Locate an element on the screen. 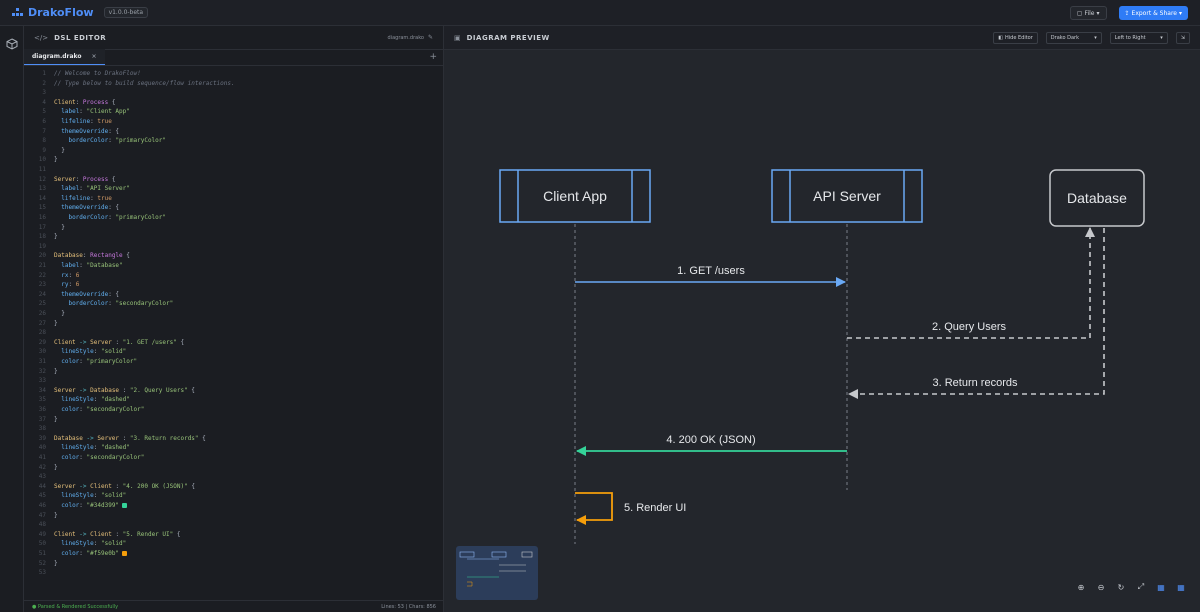  code-token: 6 is located at coordinates (77, 285).